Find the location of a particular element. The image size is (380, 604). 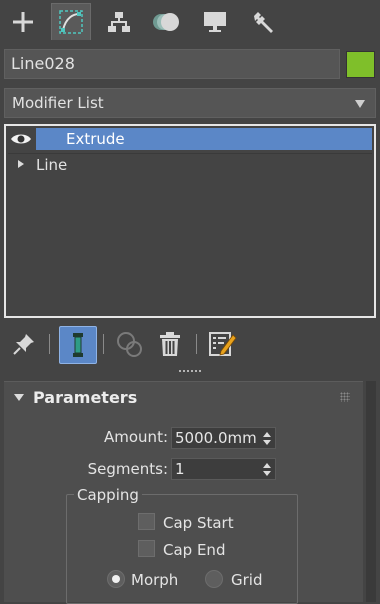

stack-item-label: Line is located at coordinates (52, 165).